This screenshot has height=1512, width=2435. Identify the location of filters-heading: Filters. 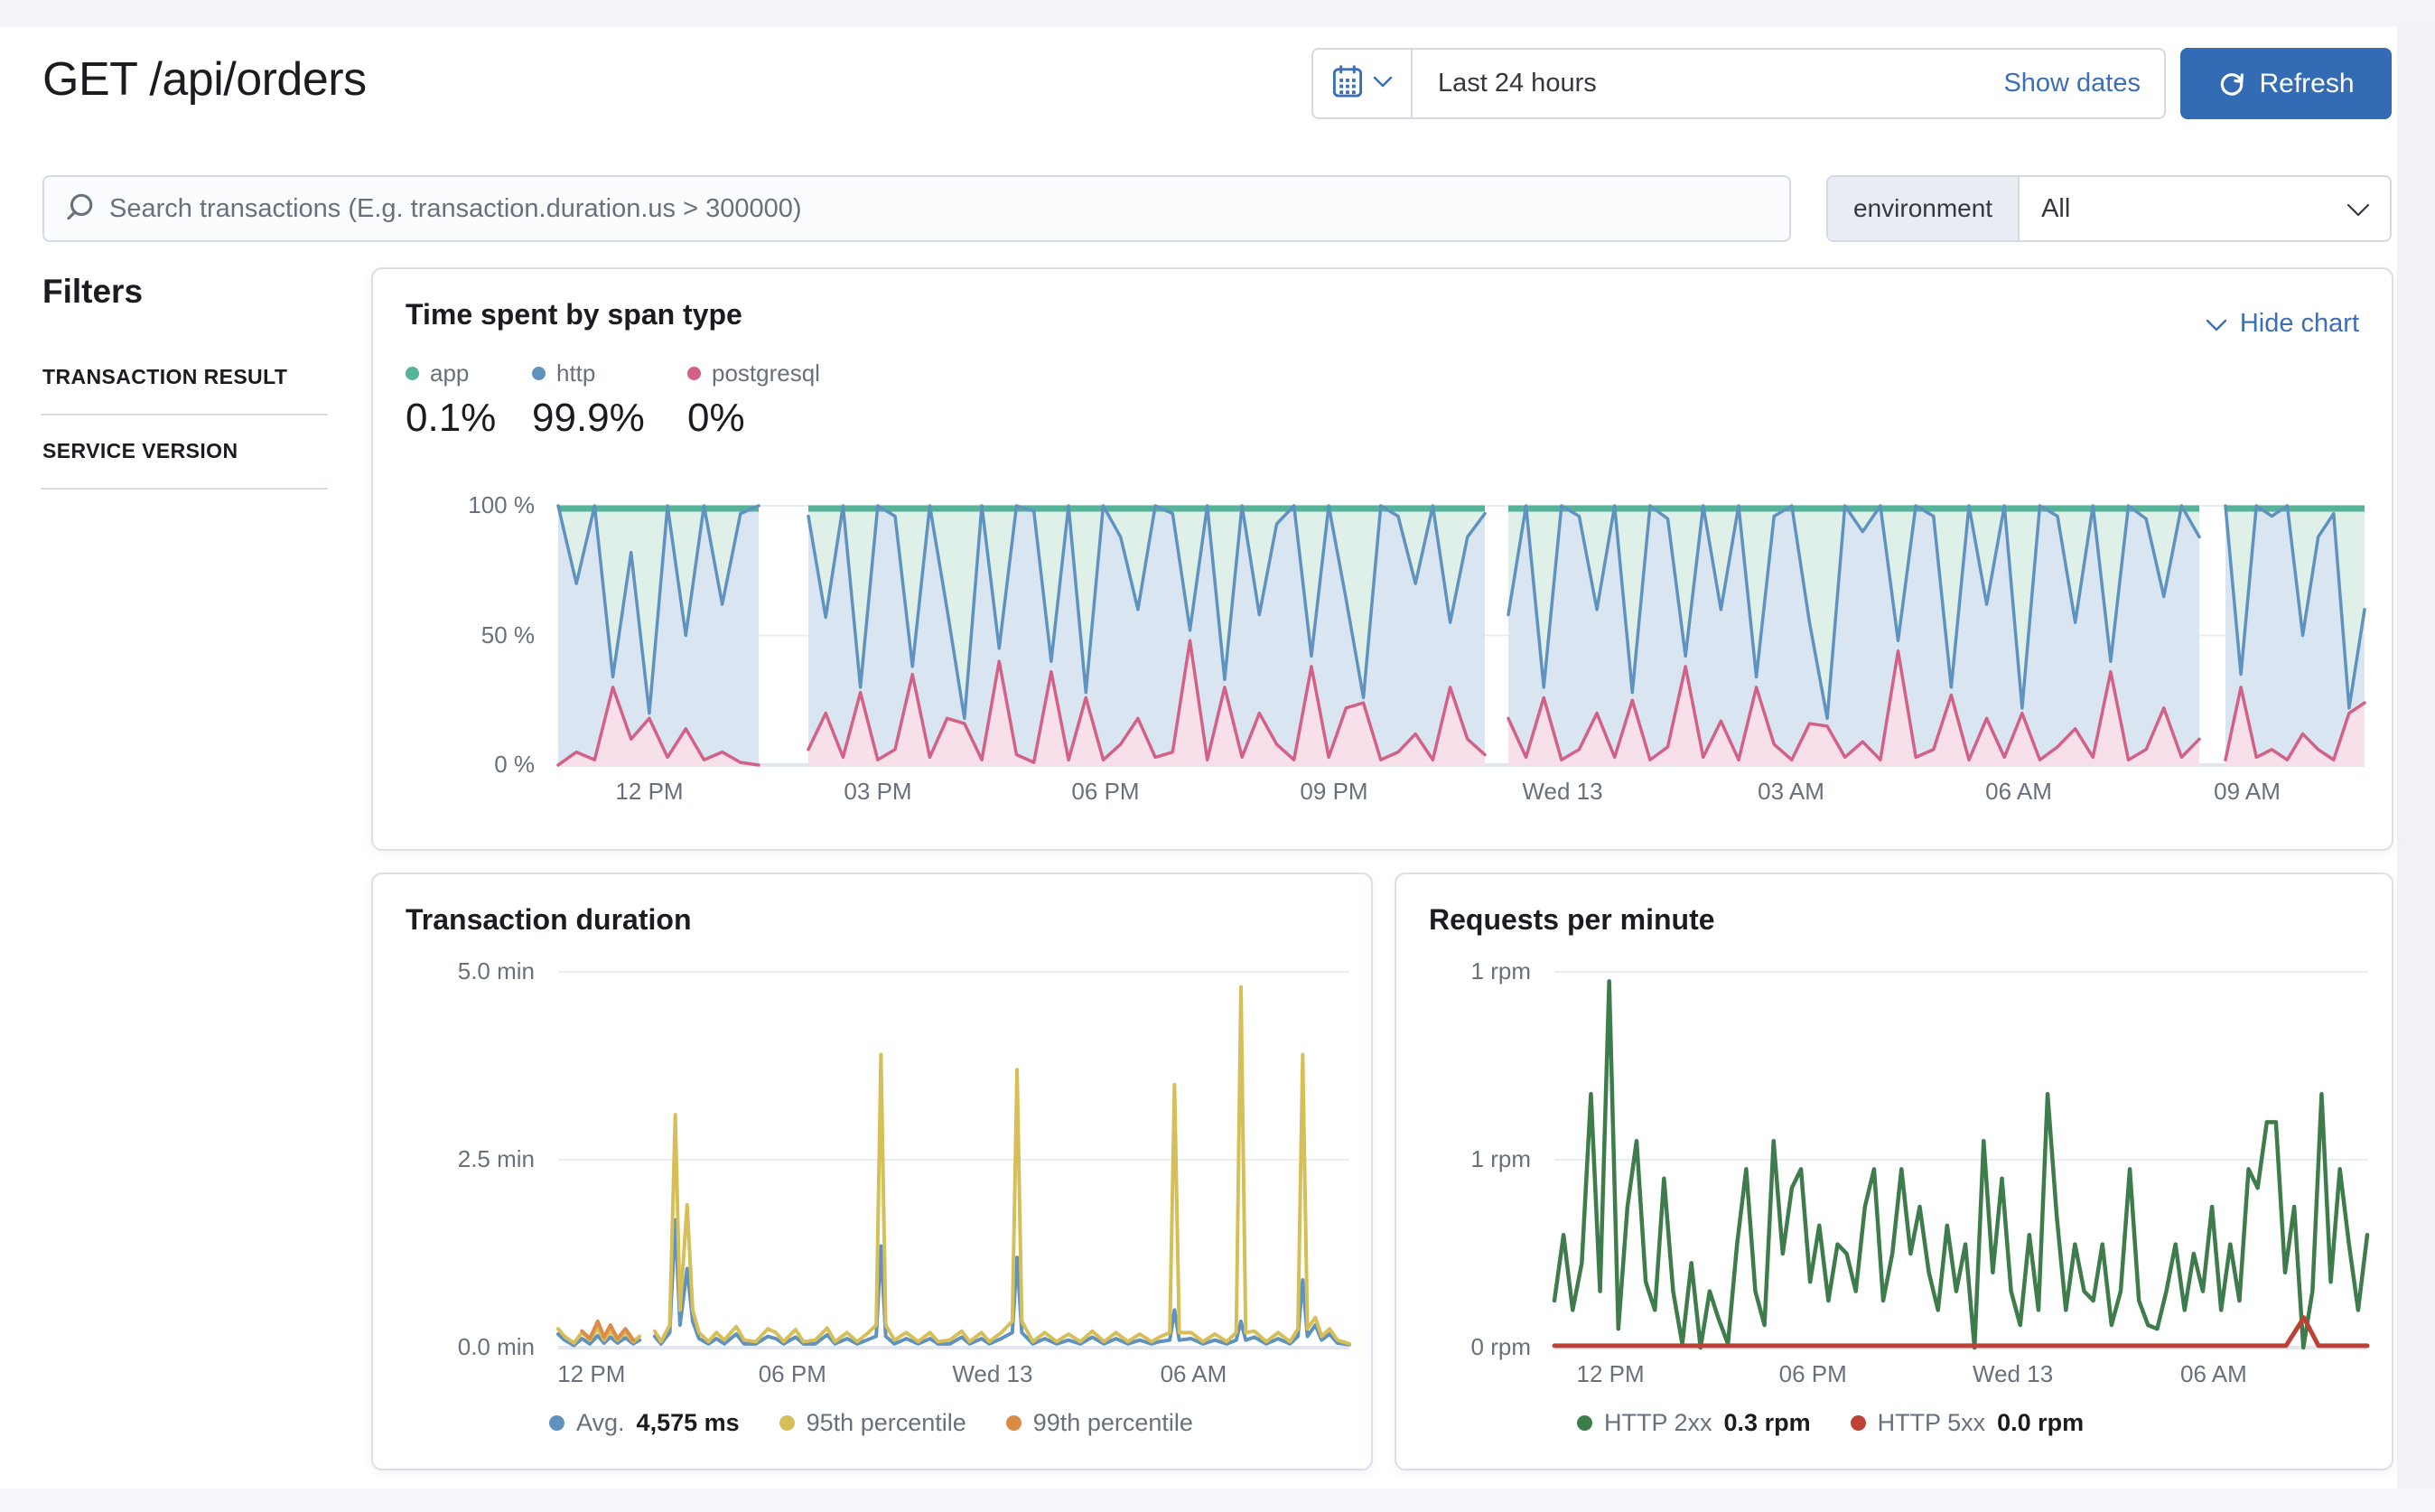
(93, 291).